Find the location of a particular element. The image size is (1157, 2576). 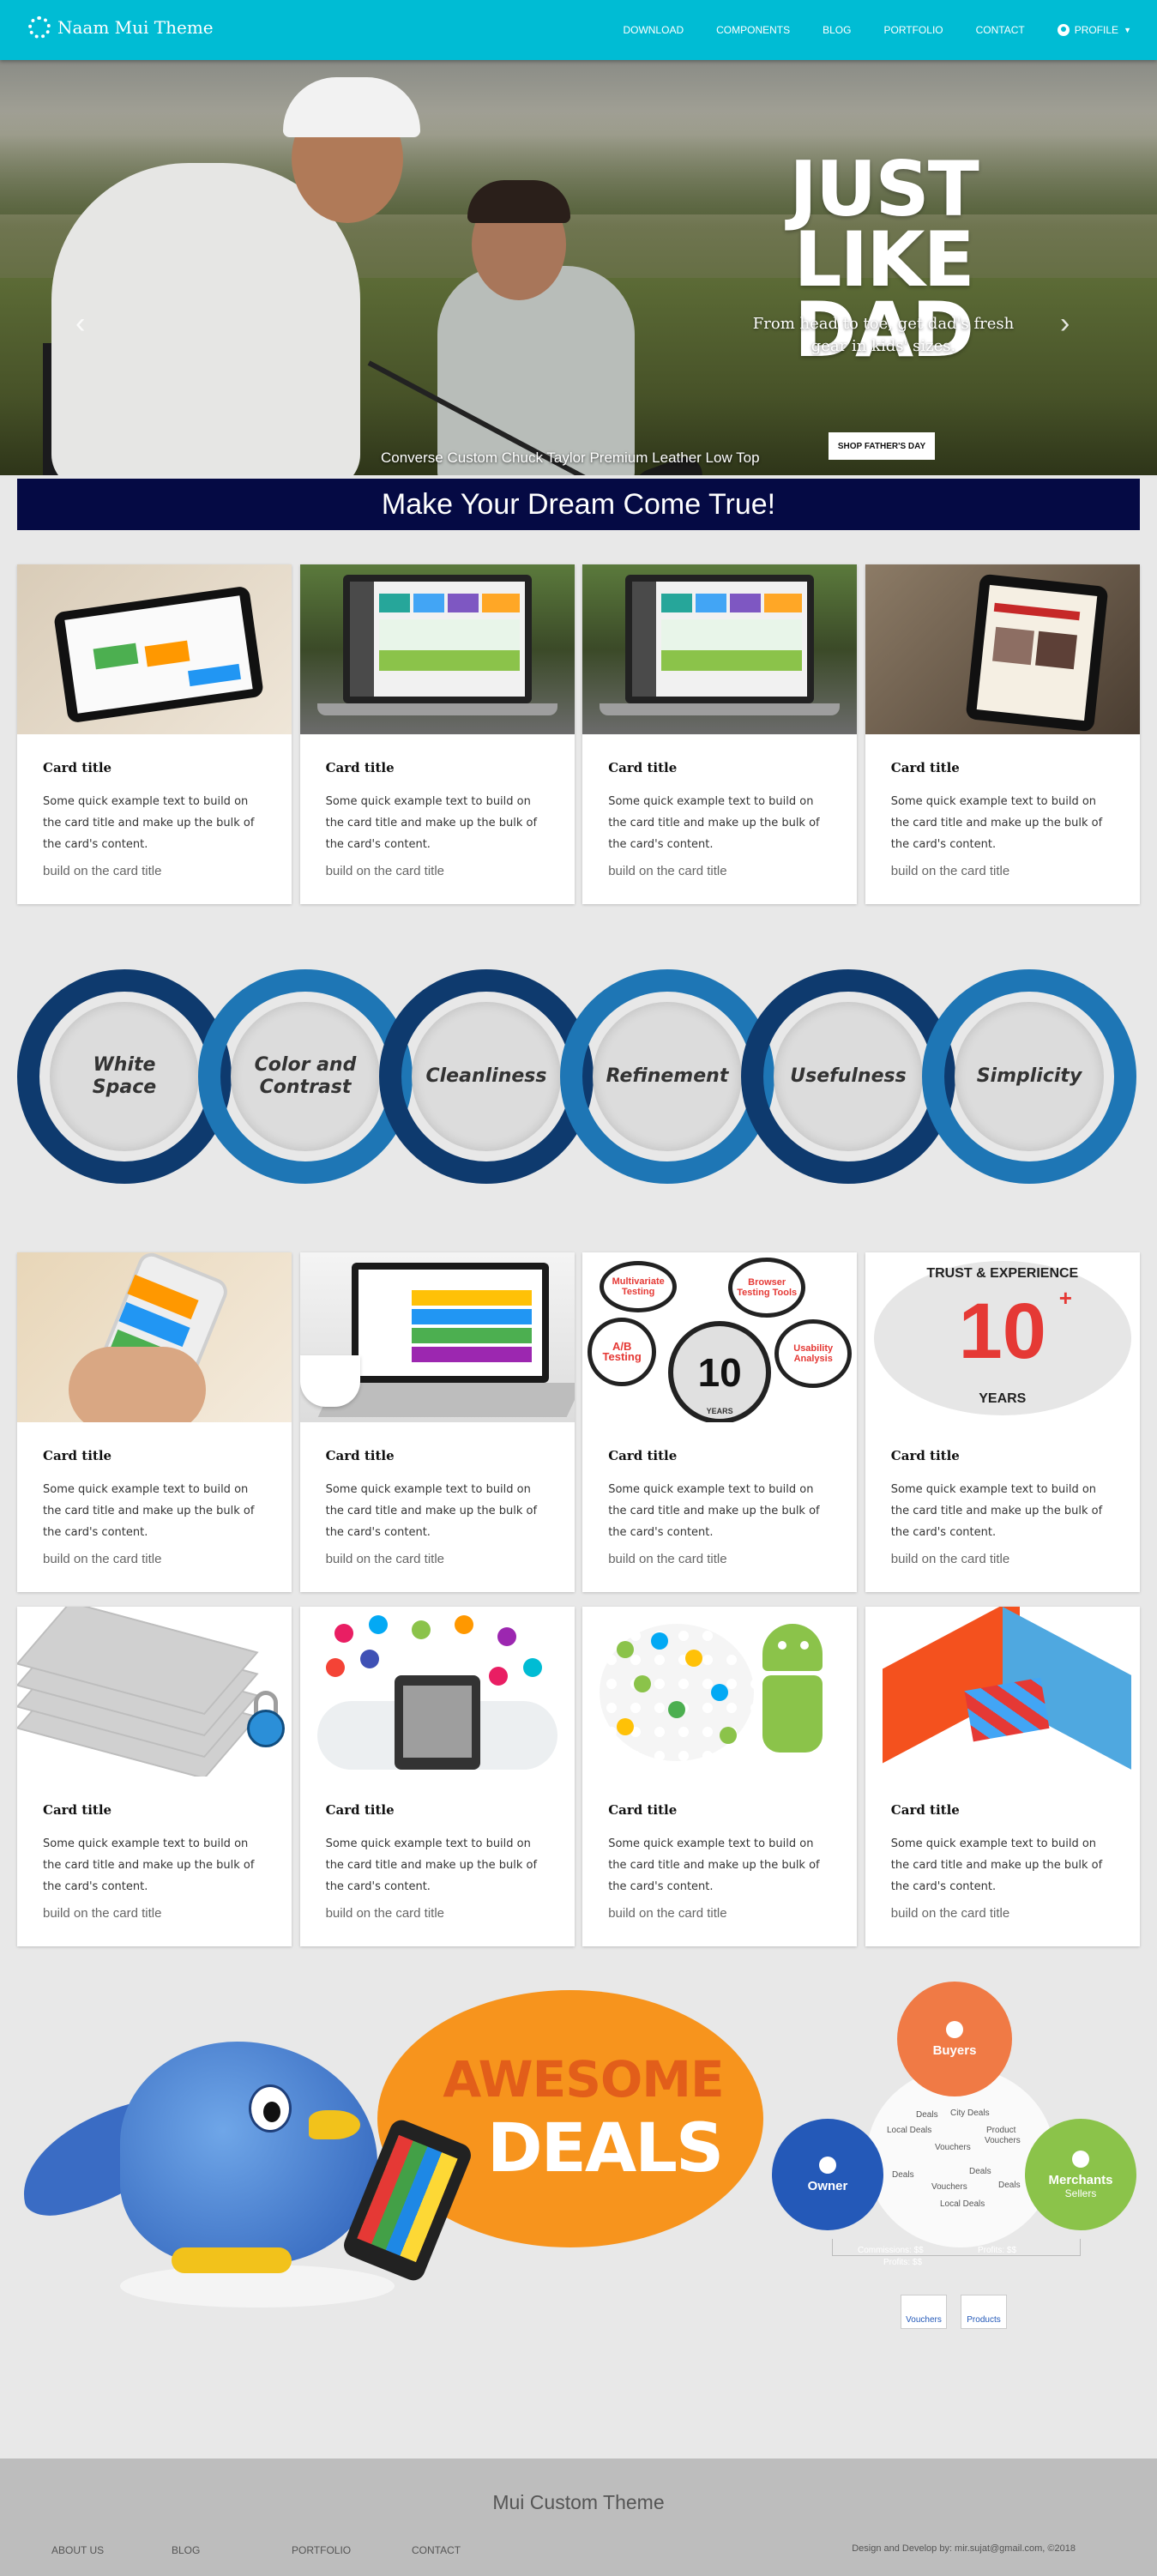

card-image-smartphone is located at coordinates (154, 1337).